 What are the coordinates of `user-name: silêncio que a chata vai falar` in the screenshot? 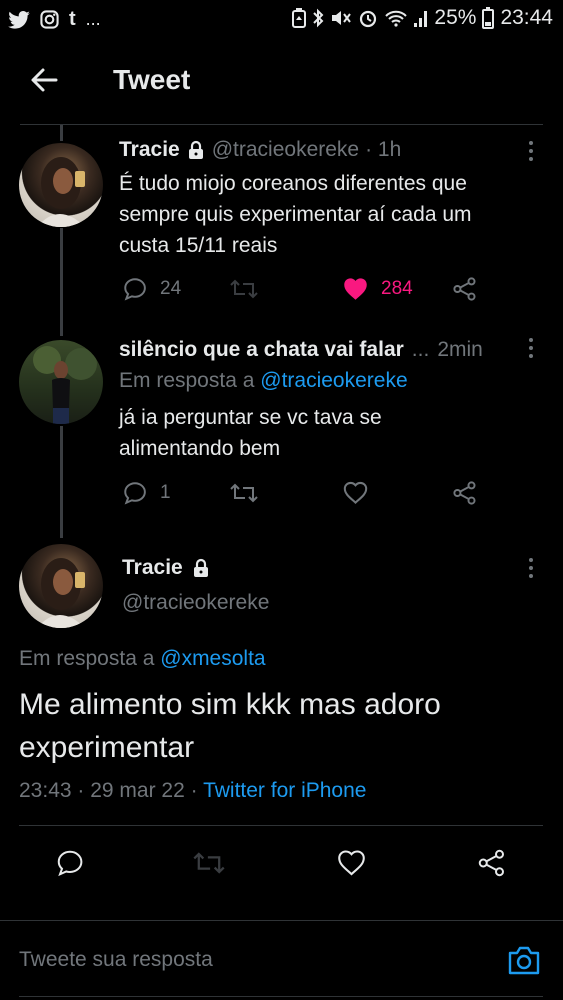 It's located at (261, 350).